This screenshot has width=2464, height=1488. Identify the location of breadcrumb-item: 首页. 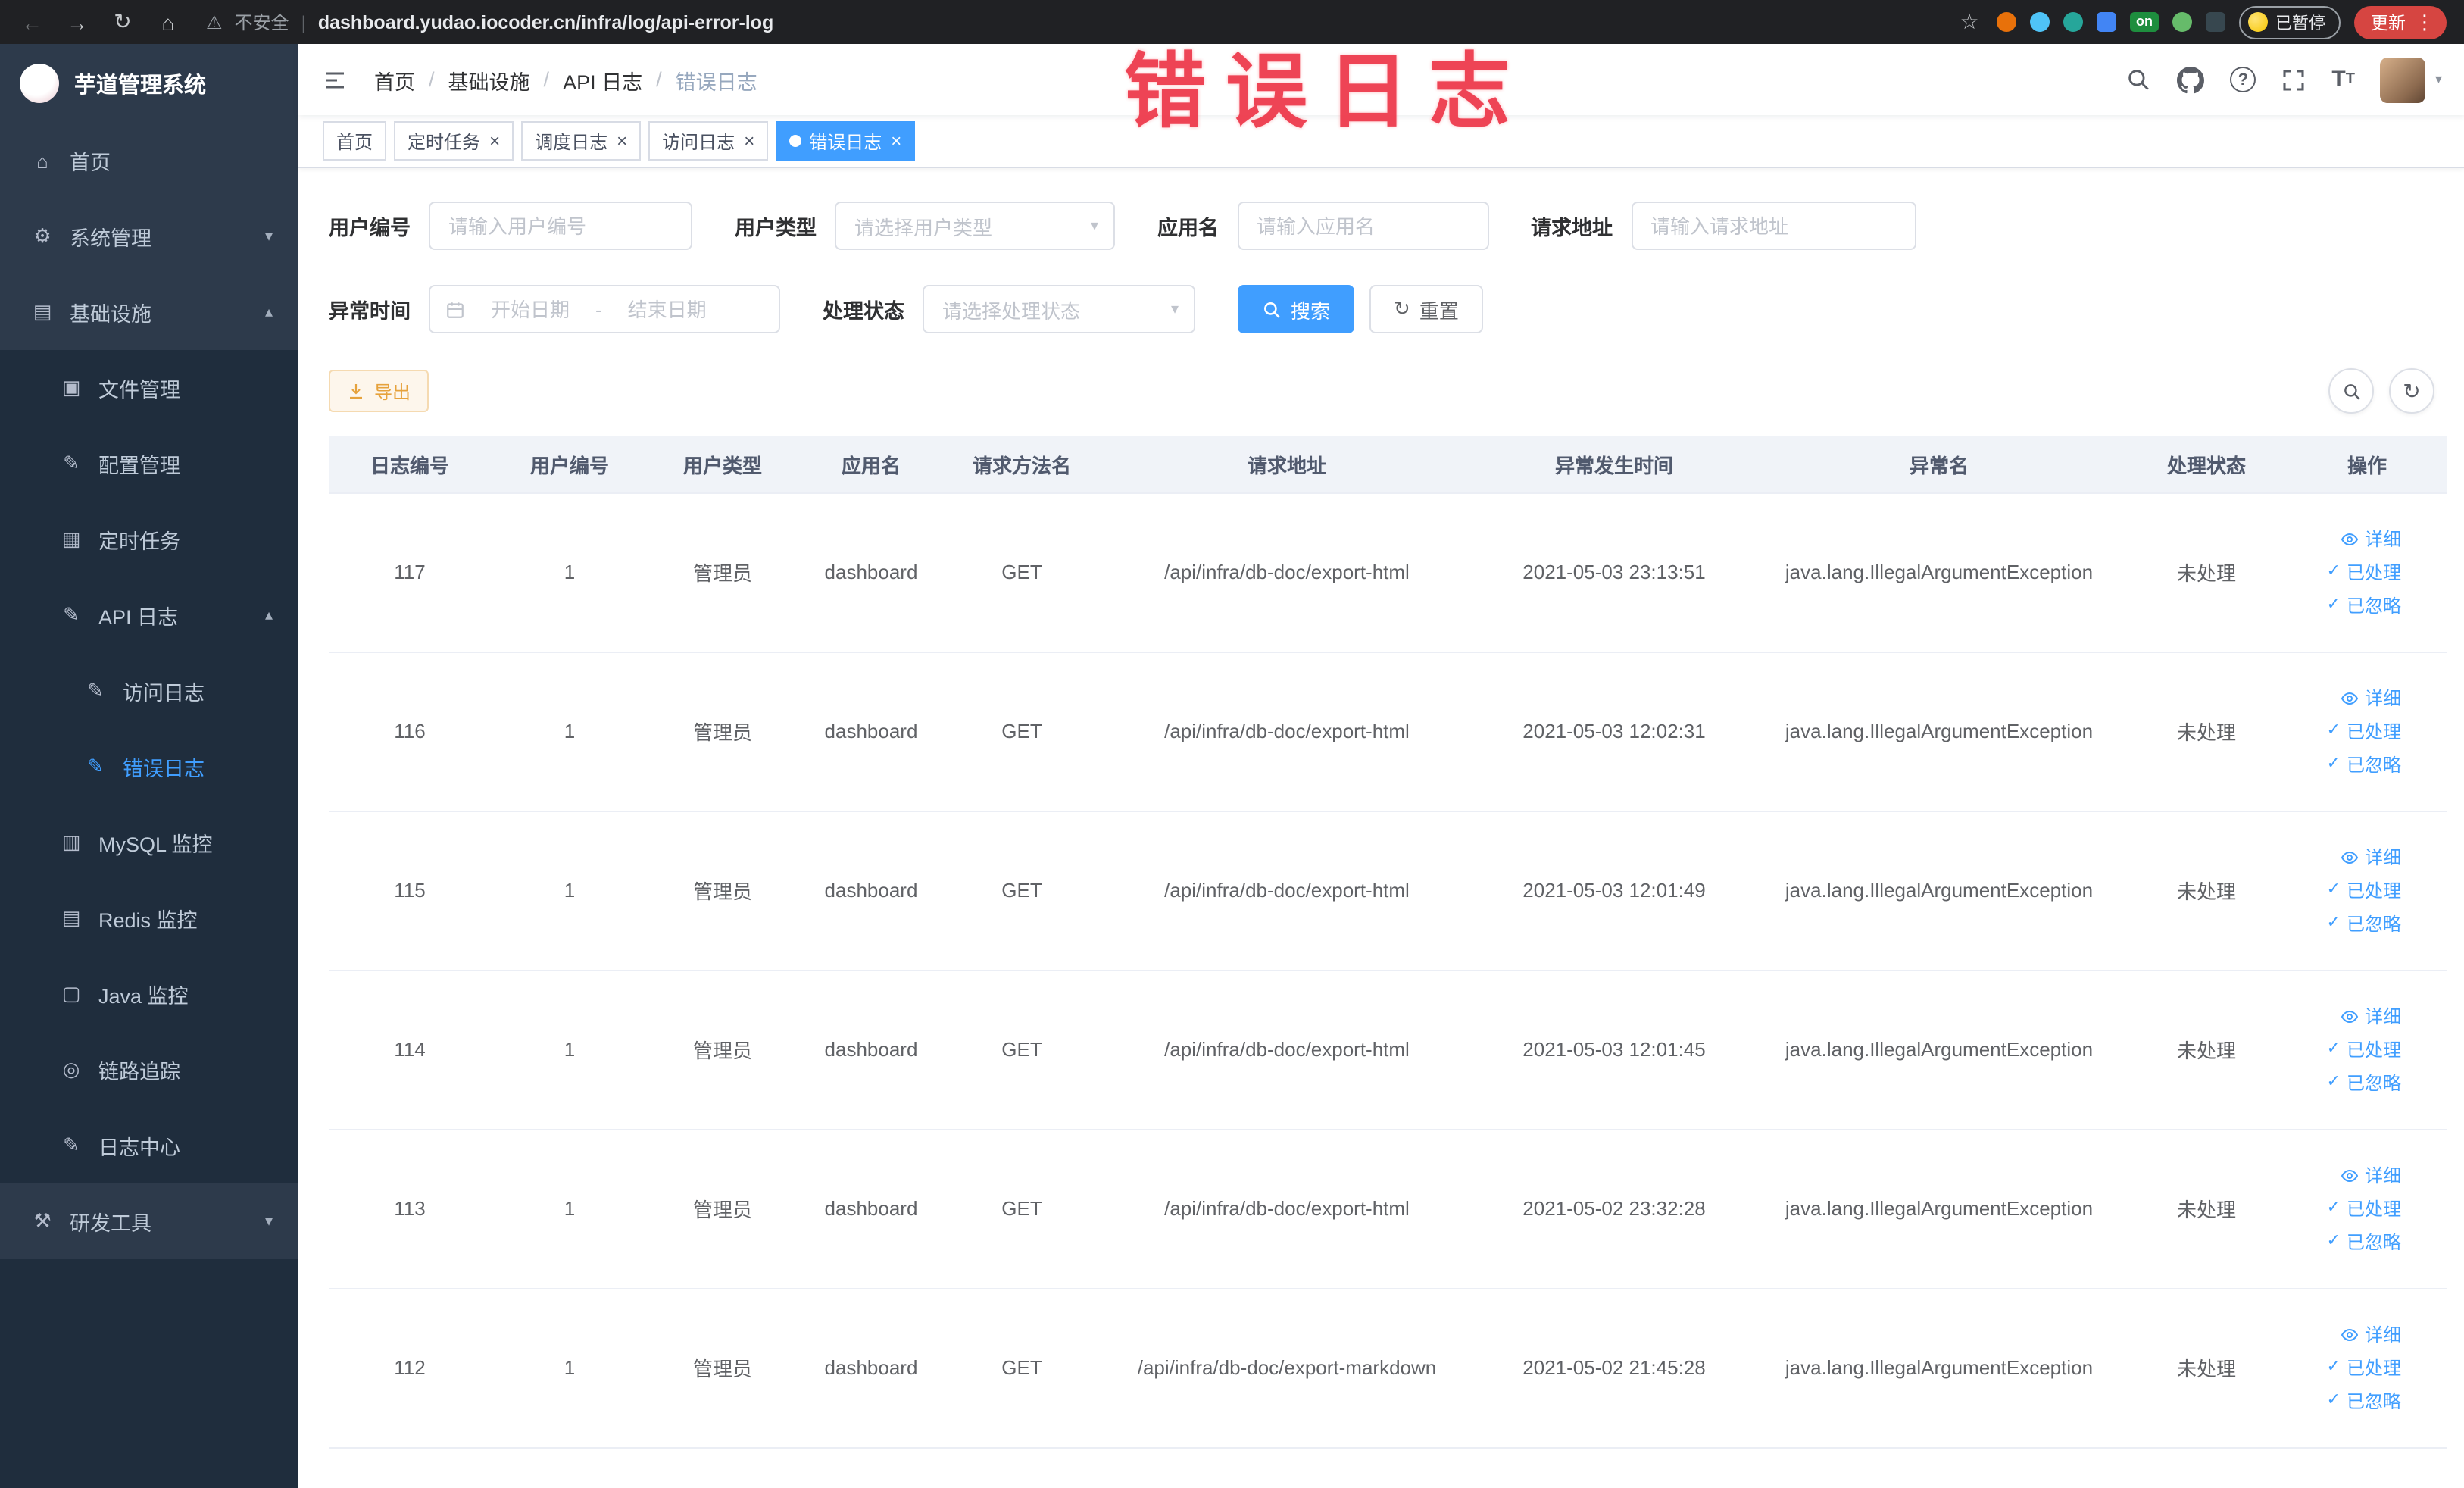
(394, 79).